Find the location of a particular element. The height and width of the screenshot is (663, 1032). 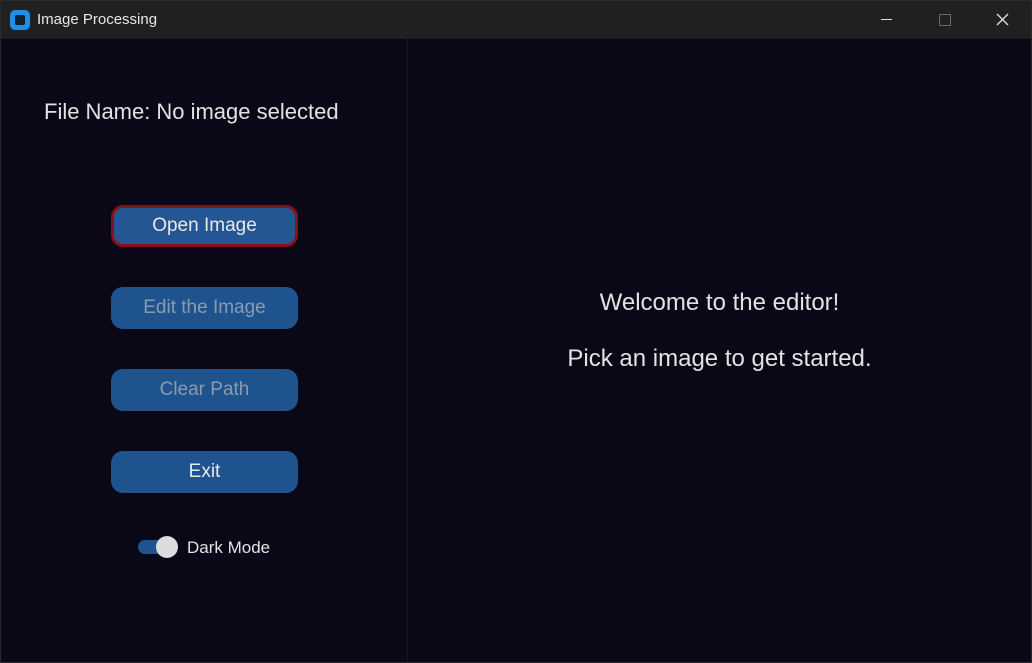

welcome-message: Welcome to the editor! is located at coordinates (719, 302).